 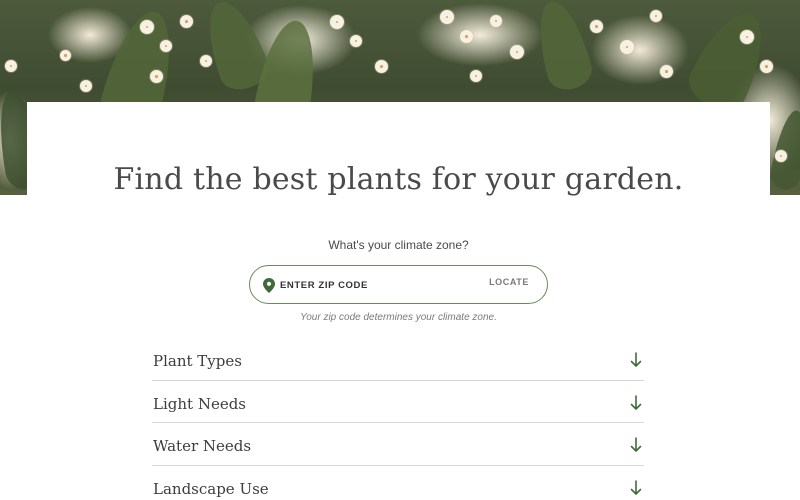 I want to click on filter-label: Plant Types, so click(x=197, y=361).